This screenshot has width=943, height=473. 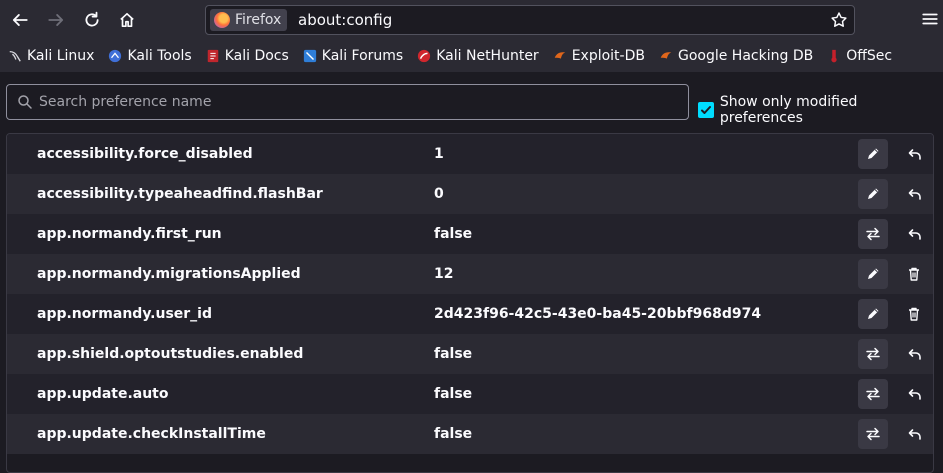 I want to click on bookmark-offsec: OffSec, so click(x=859, y=56).